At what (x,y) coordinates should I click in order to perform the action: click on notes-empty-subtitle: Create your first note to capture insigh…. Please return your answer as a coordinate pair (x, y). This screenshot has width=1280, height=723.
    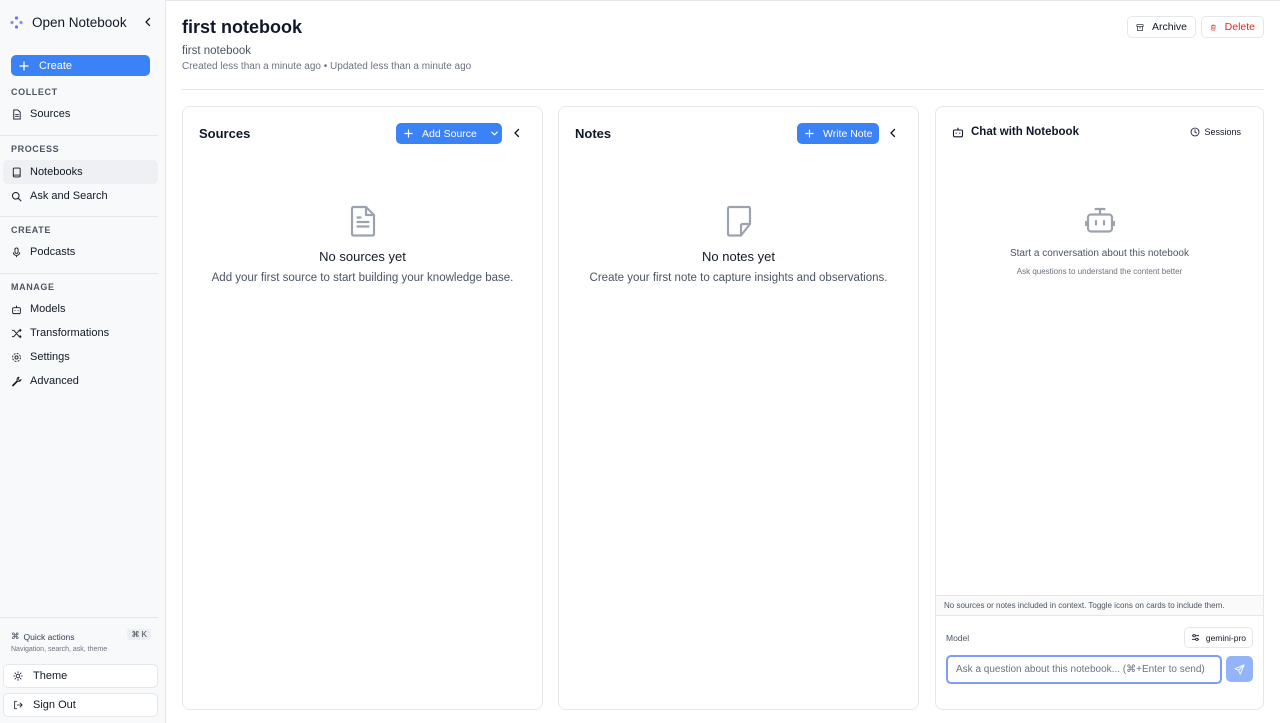
    Looking at the image, I should click on (738, 278).